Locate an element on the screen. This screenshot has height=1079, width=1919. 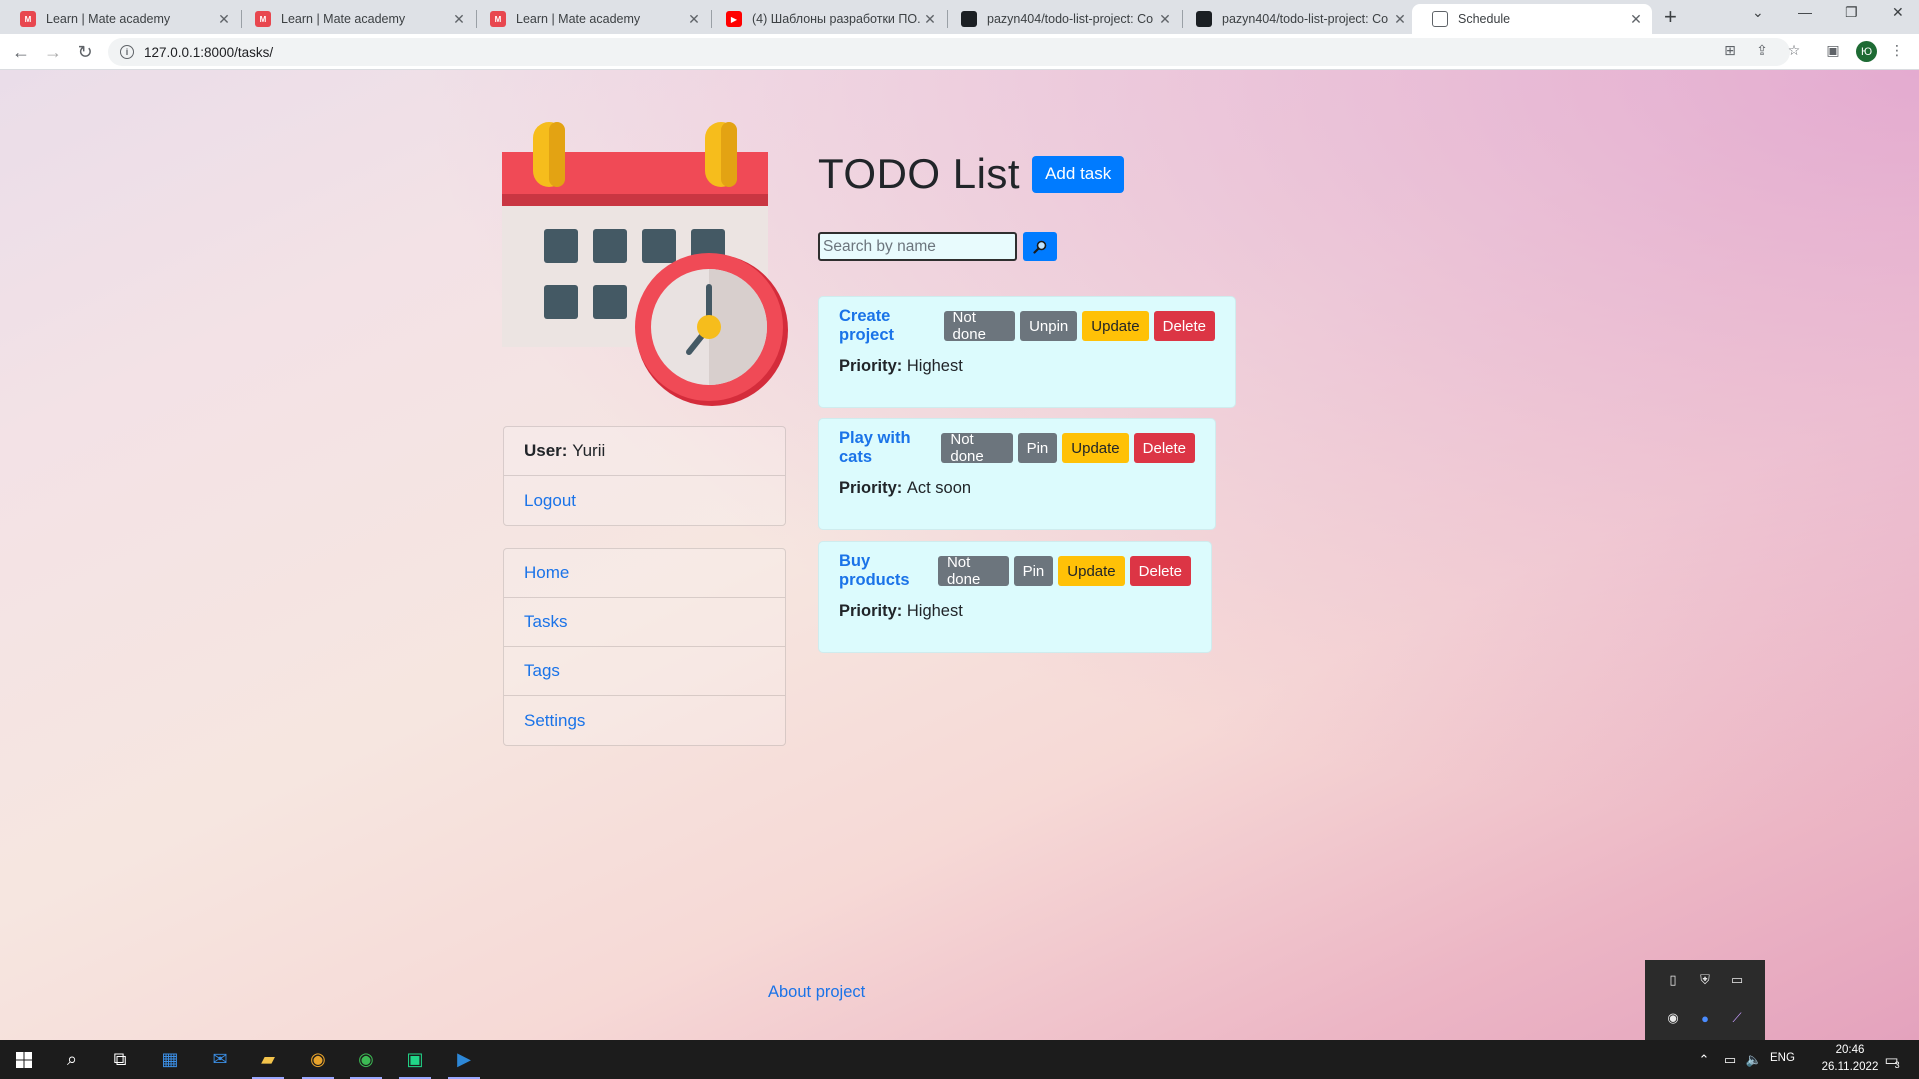
task-priority: Priority: Highest is located at coordinates (1015, 611).